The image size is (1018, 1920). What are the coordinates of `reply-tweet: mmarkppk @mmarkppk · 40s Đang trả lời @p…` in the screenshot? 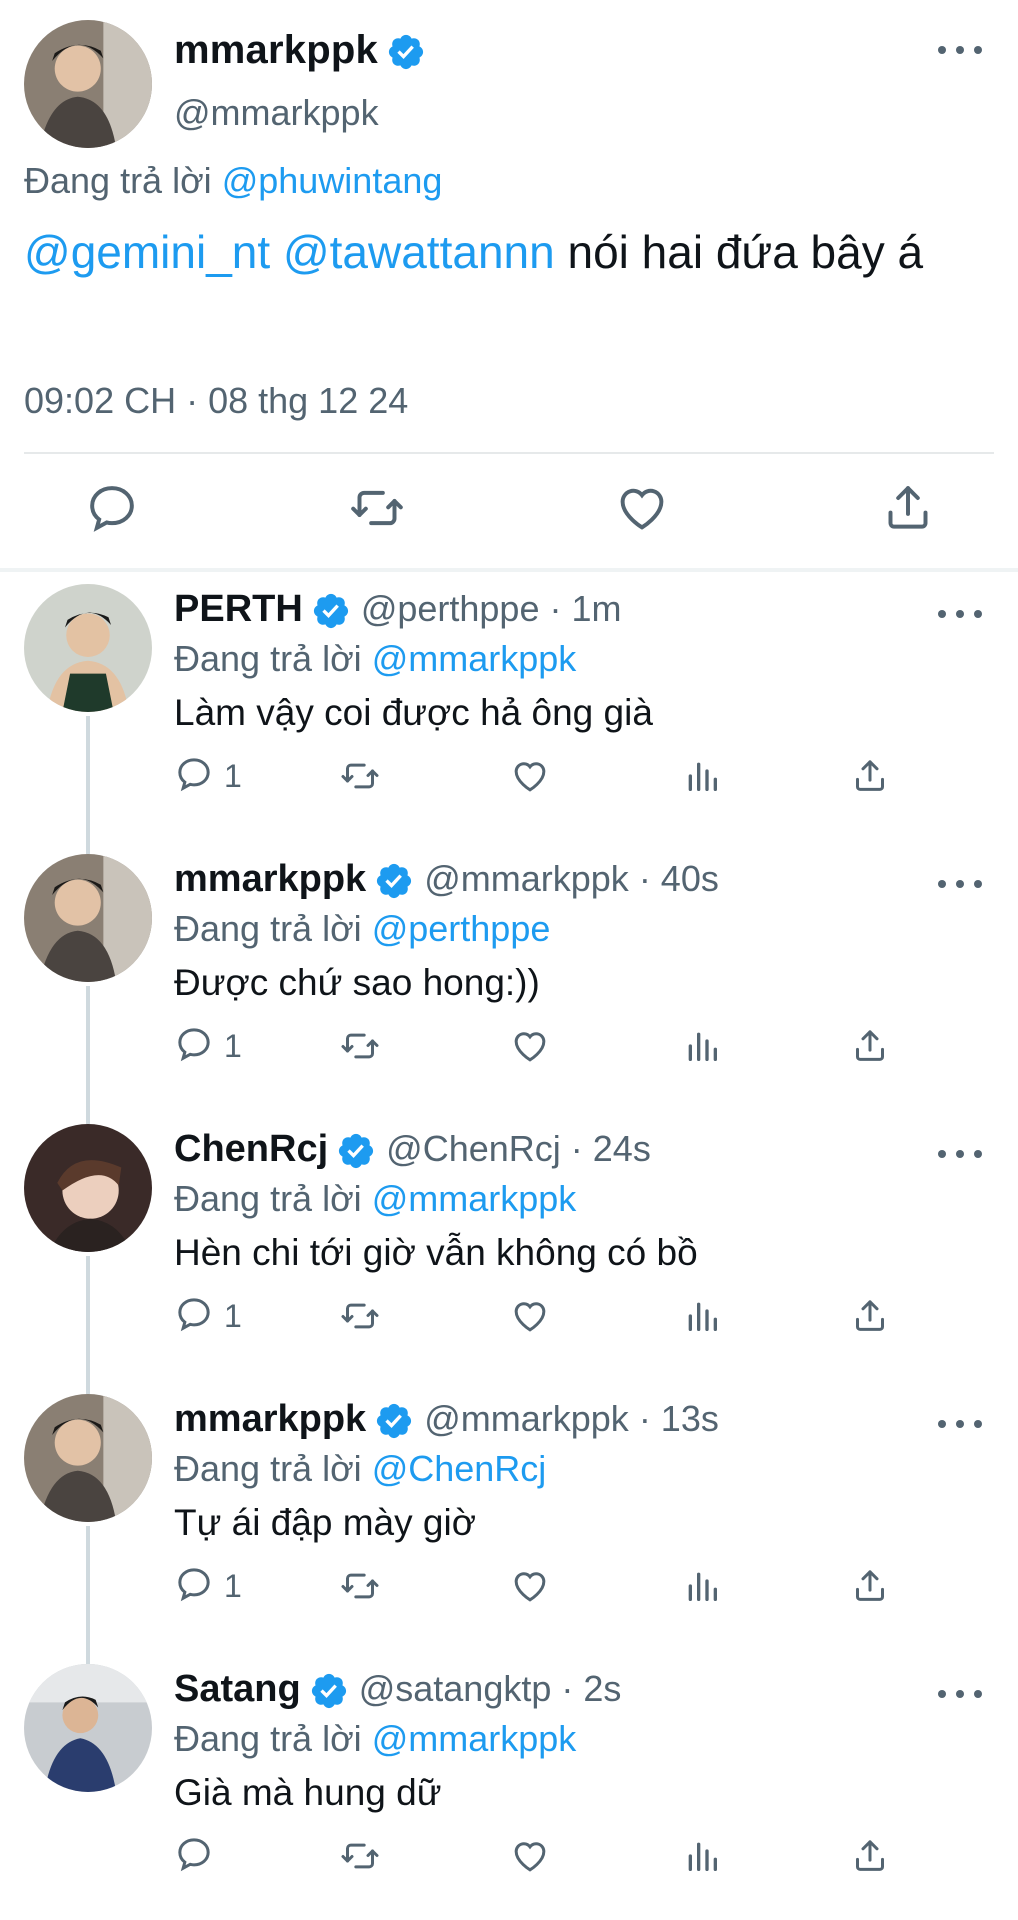 It's located at (509, 974).